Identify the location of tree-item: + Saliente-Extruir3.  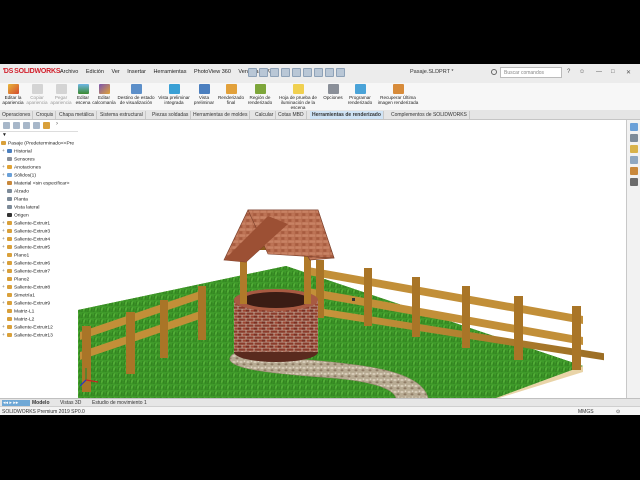
(26, 231).